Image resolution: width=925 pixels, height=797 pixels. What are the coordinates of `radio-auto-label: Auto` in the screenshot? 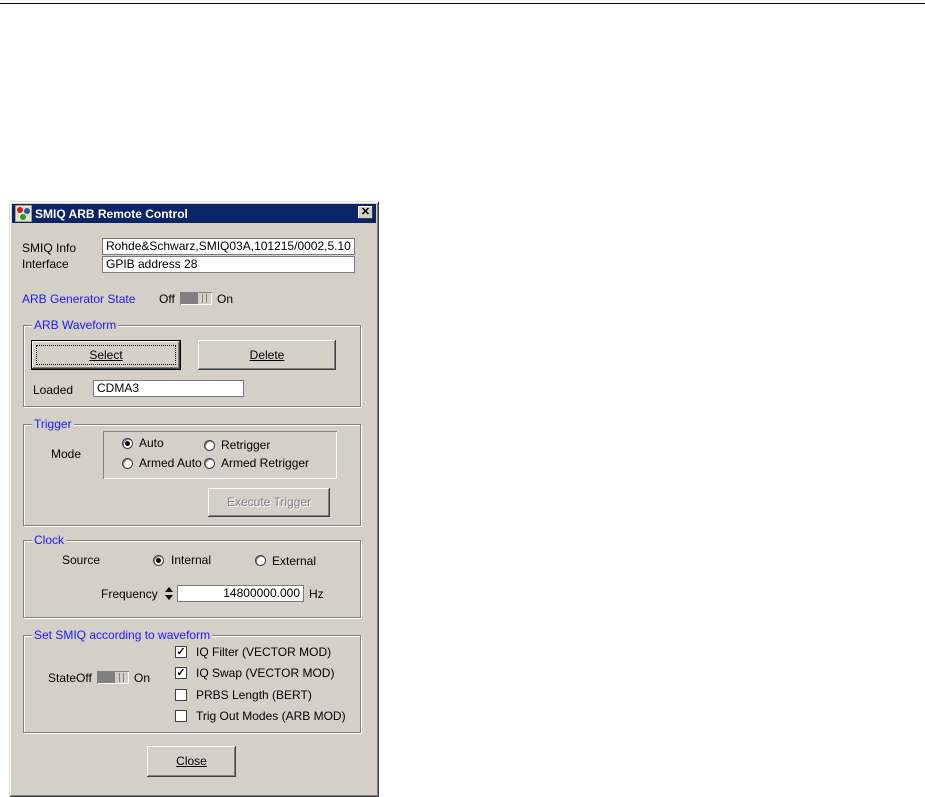 It's located at (151, 443).